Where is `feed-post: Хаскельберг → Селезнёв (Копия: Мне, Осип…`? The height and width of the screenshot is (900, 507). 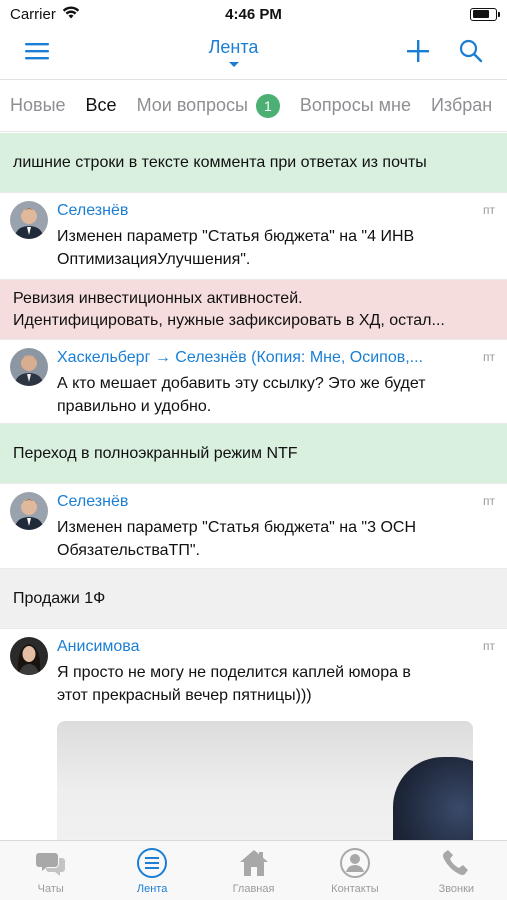 feed-post: Хаскельберг → Селезнёв (Копия: Мне, Осип… is located at coordinates (253, 382).